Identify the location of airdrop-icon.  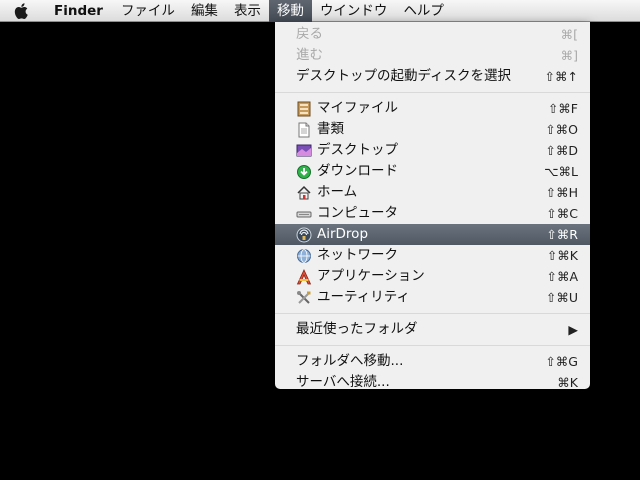
(304, 234).